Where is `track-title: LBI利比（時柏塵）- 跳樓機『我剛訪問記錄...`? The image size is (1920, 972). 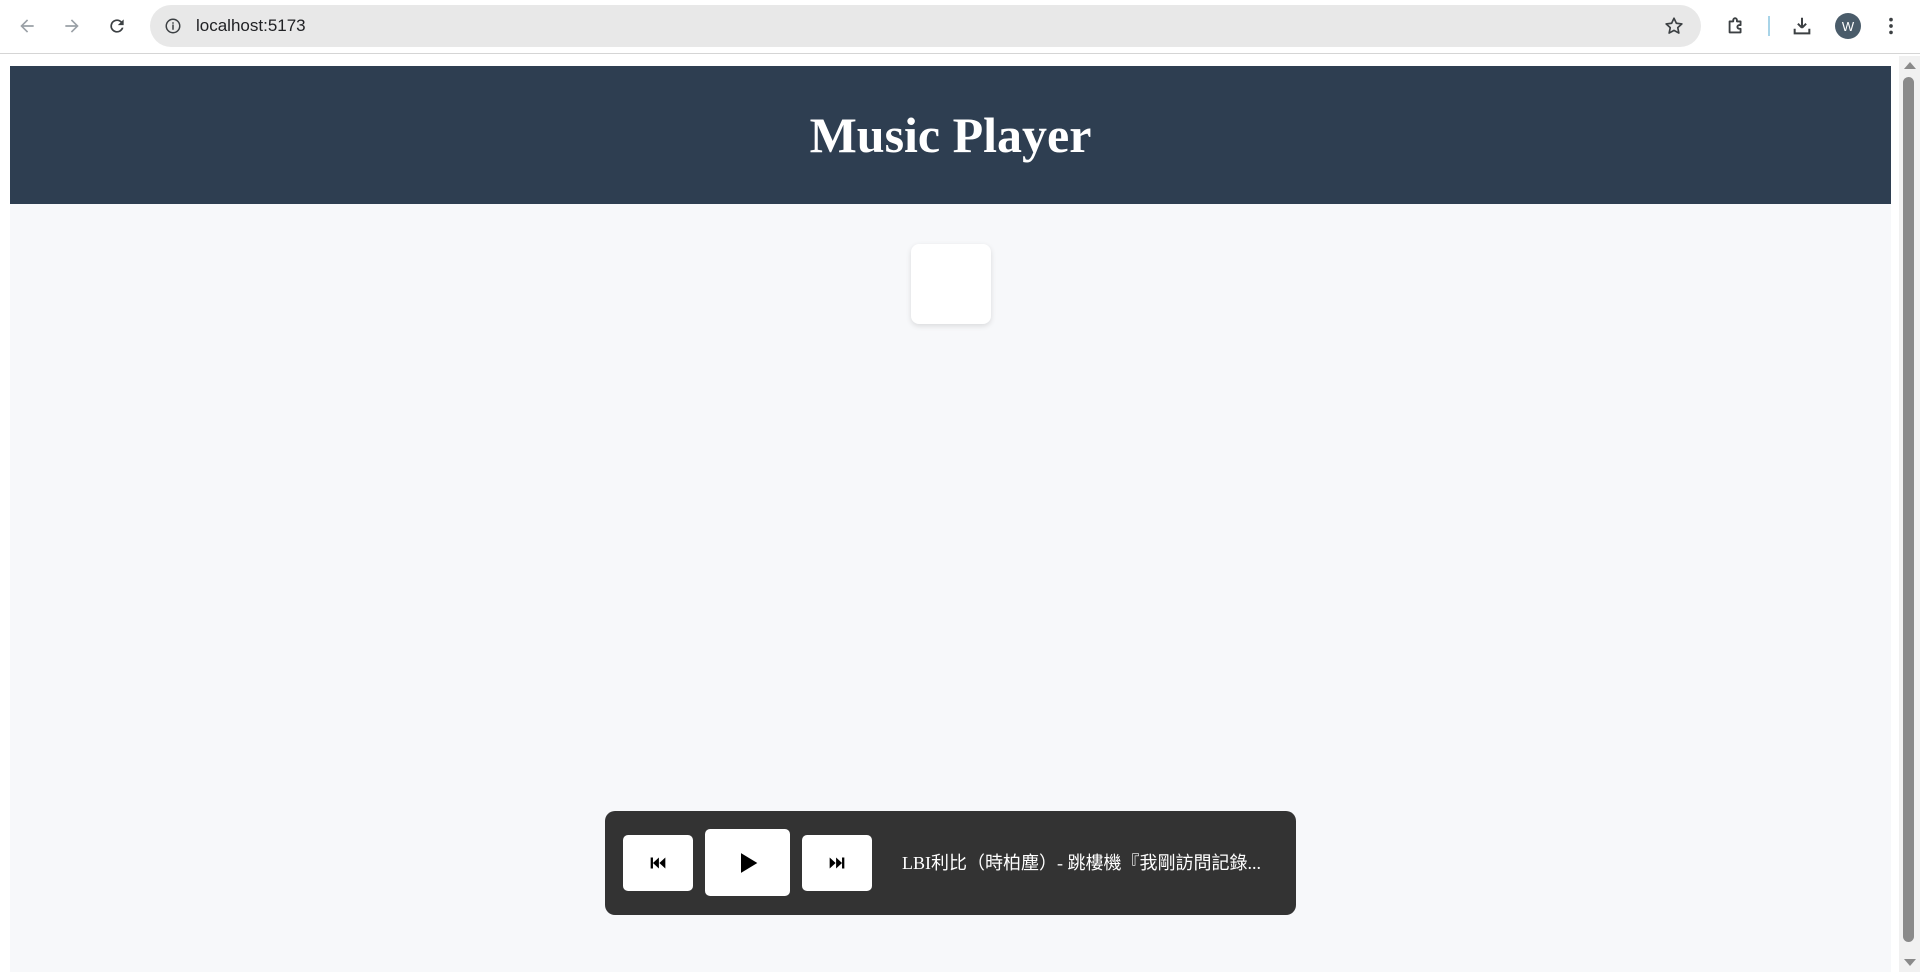
track-title: LBI利比（時柏塵）- 跳樓機『我剛訪問記錄... is located at coordinates (1081, 863).